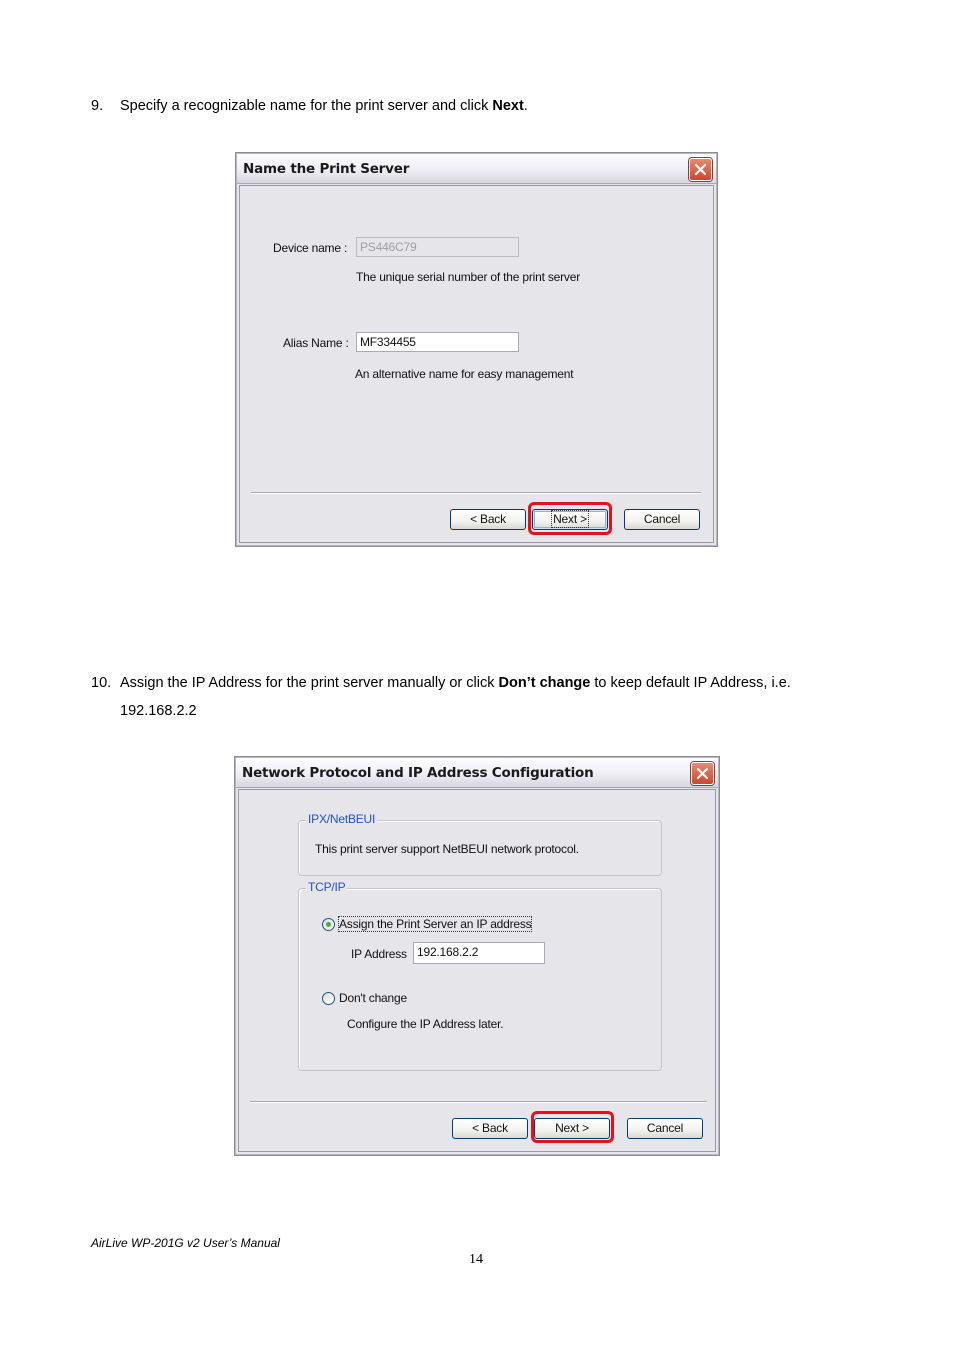 This screenshot has width=954, height=1350. What do you see at coordinates (379, 954) in the screenshot?
I see `ip-address-label: IP Address` at bounding box center [379, 954].